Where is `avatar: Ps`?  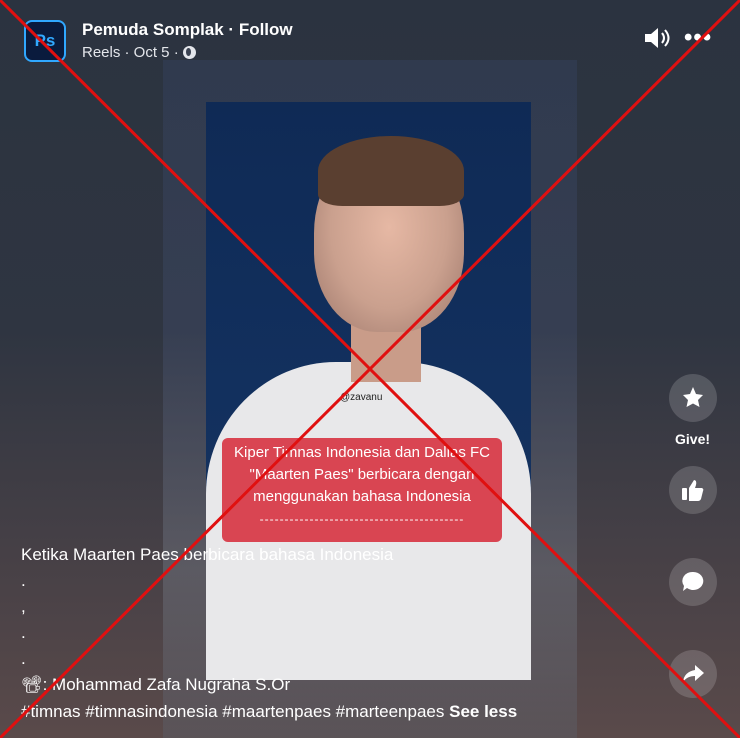 avatar: Ps is located at coordinates (45, 41).